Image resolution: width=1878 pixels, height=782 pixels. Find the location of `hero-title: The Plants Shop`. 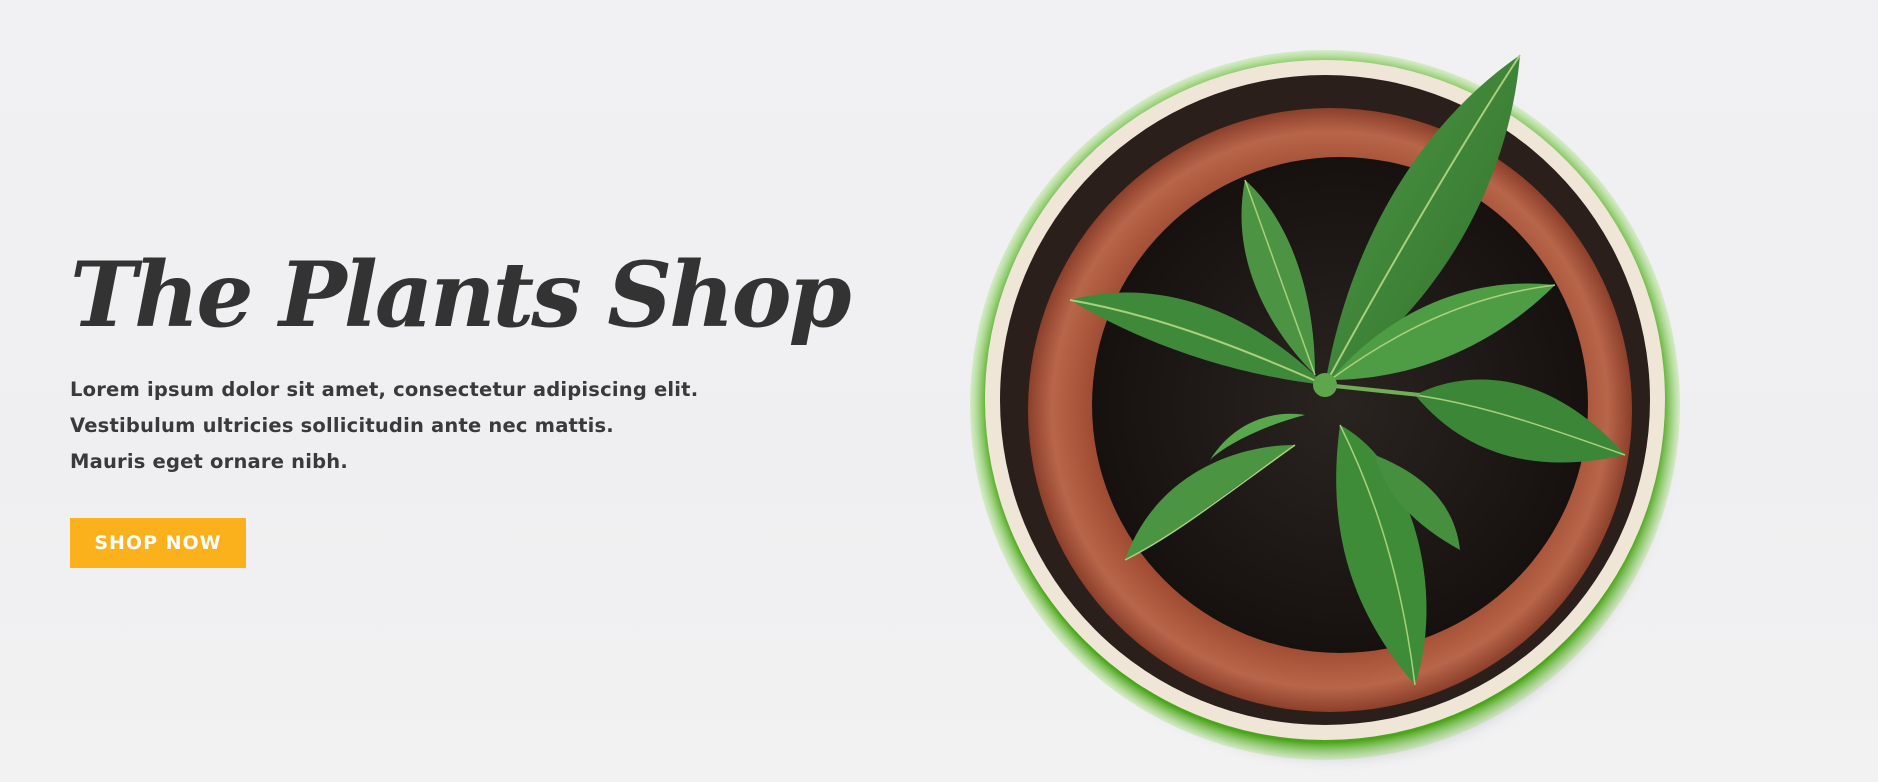

hero-title: The Plants Shop is located at coordinates (461, 295).